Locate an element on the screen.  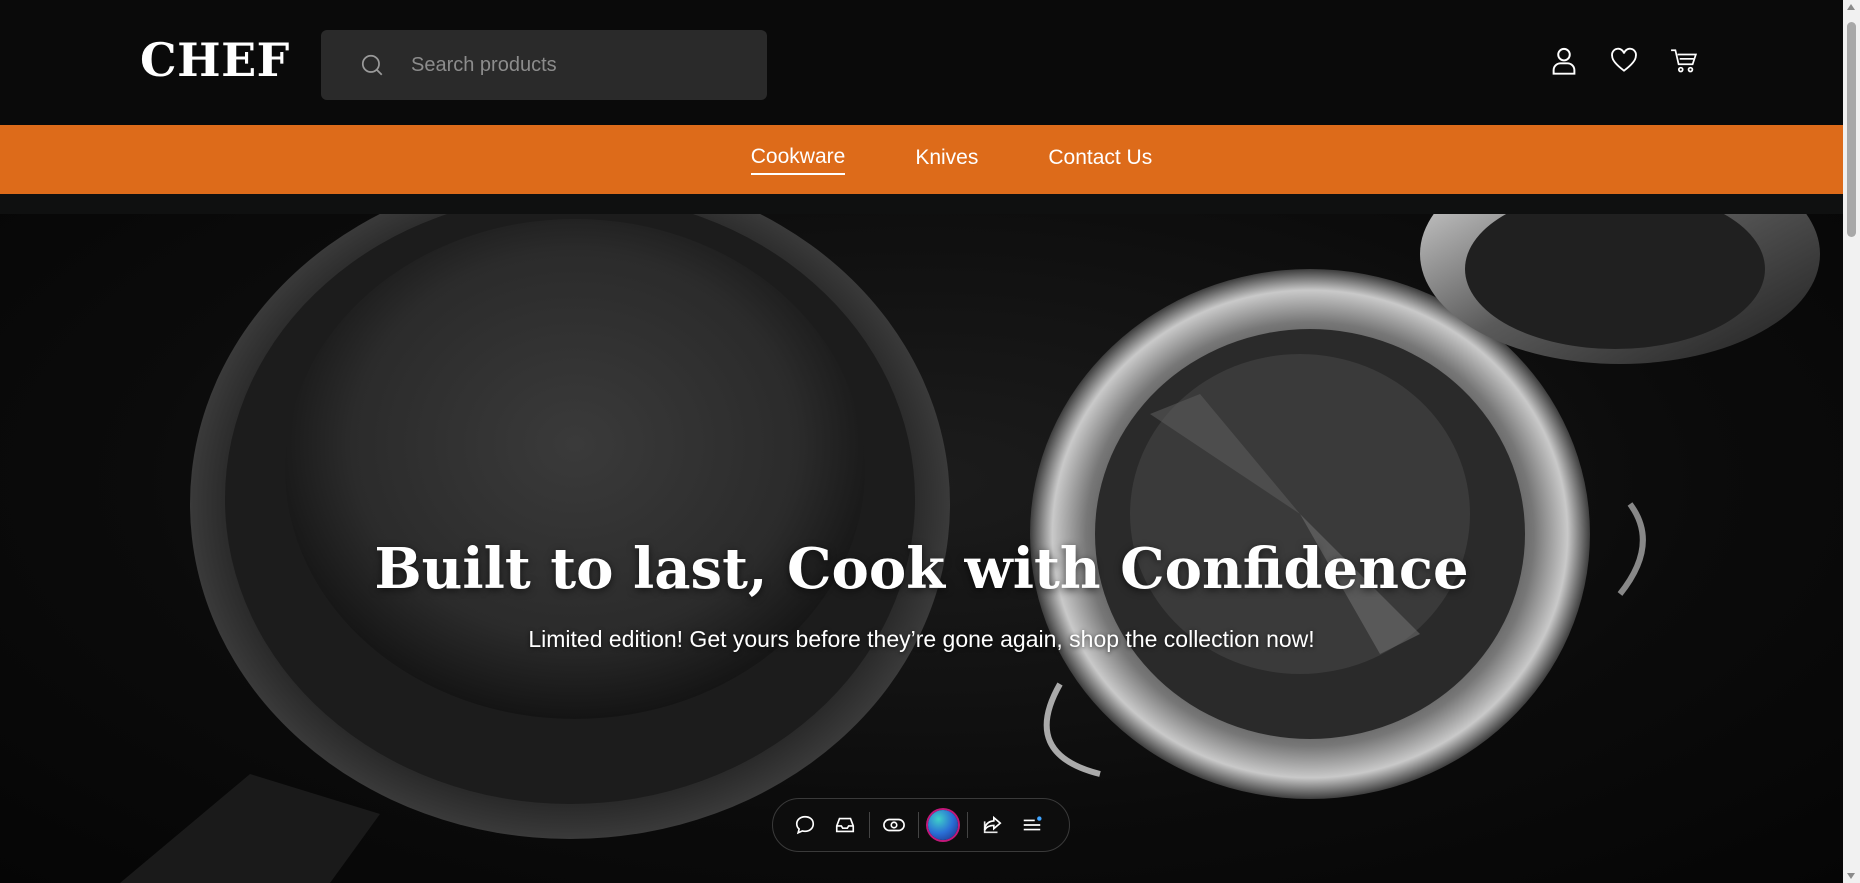
preview-button is located at coordinates (894, 825).